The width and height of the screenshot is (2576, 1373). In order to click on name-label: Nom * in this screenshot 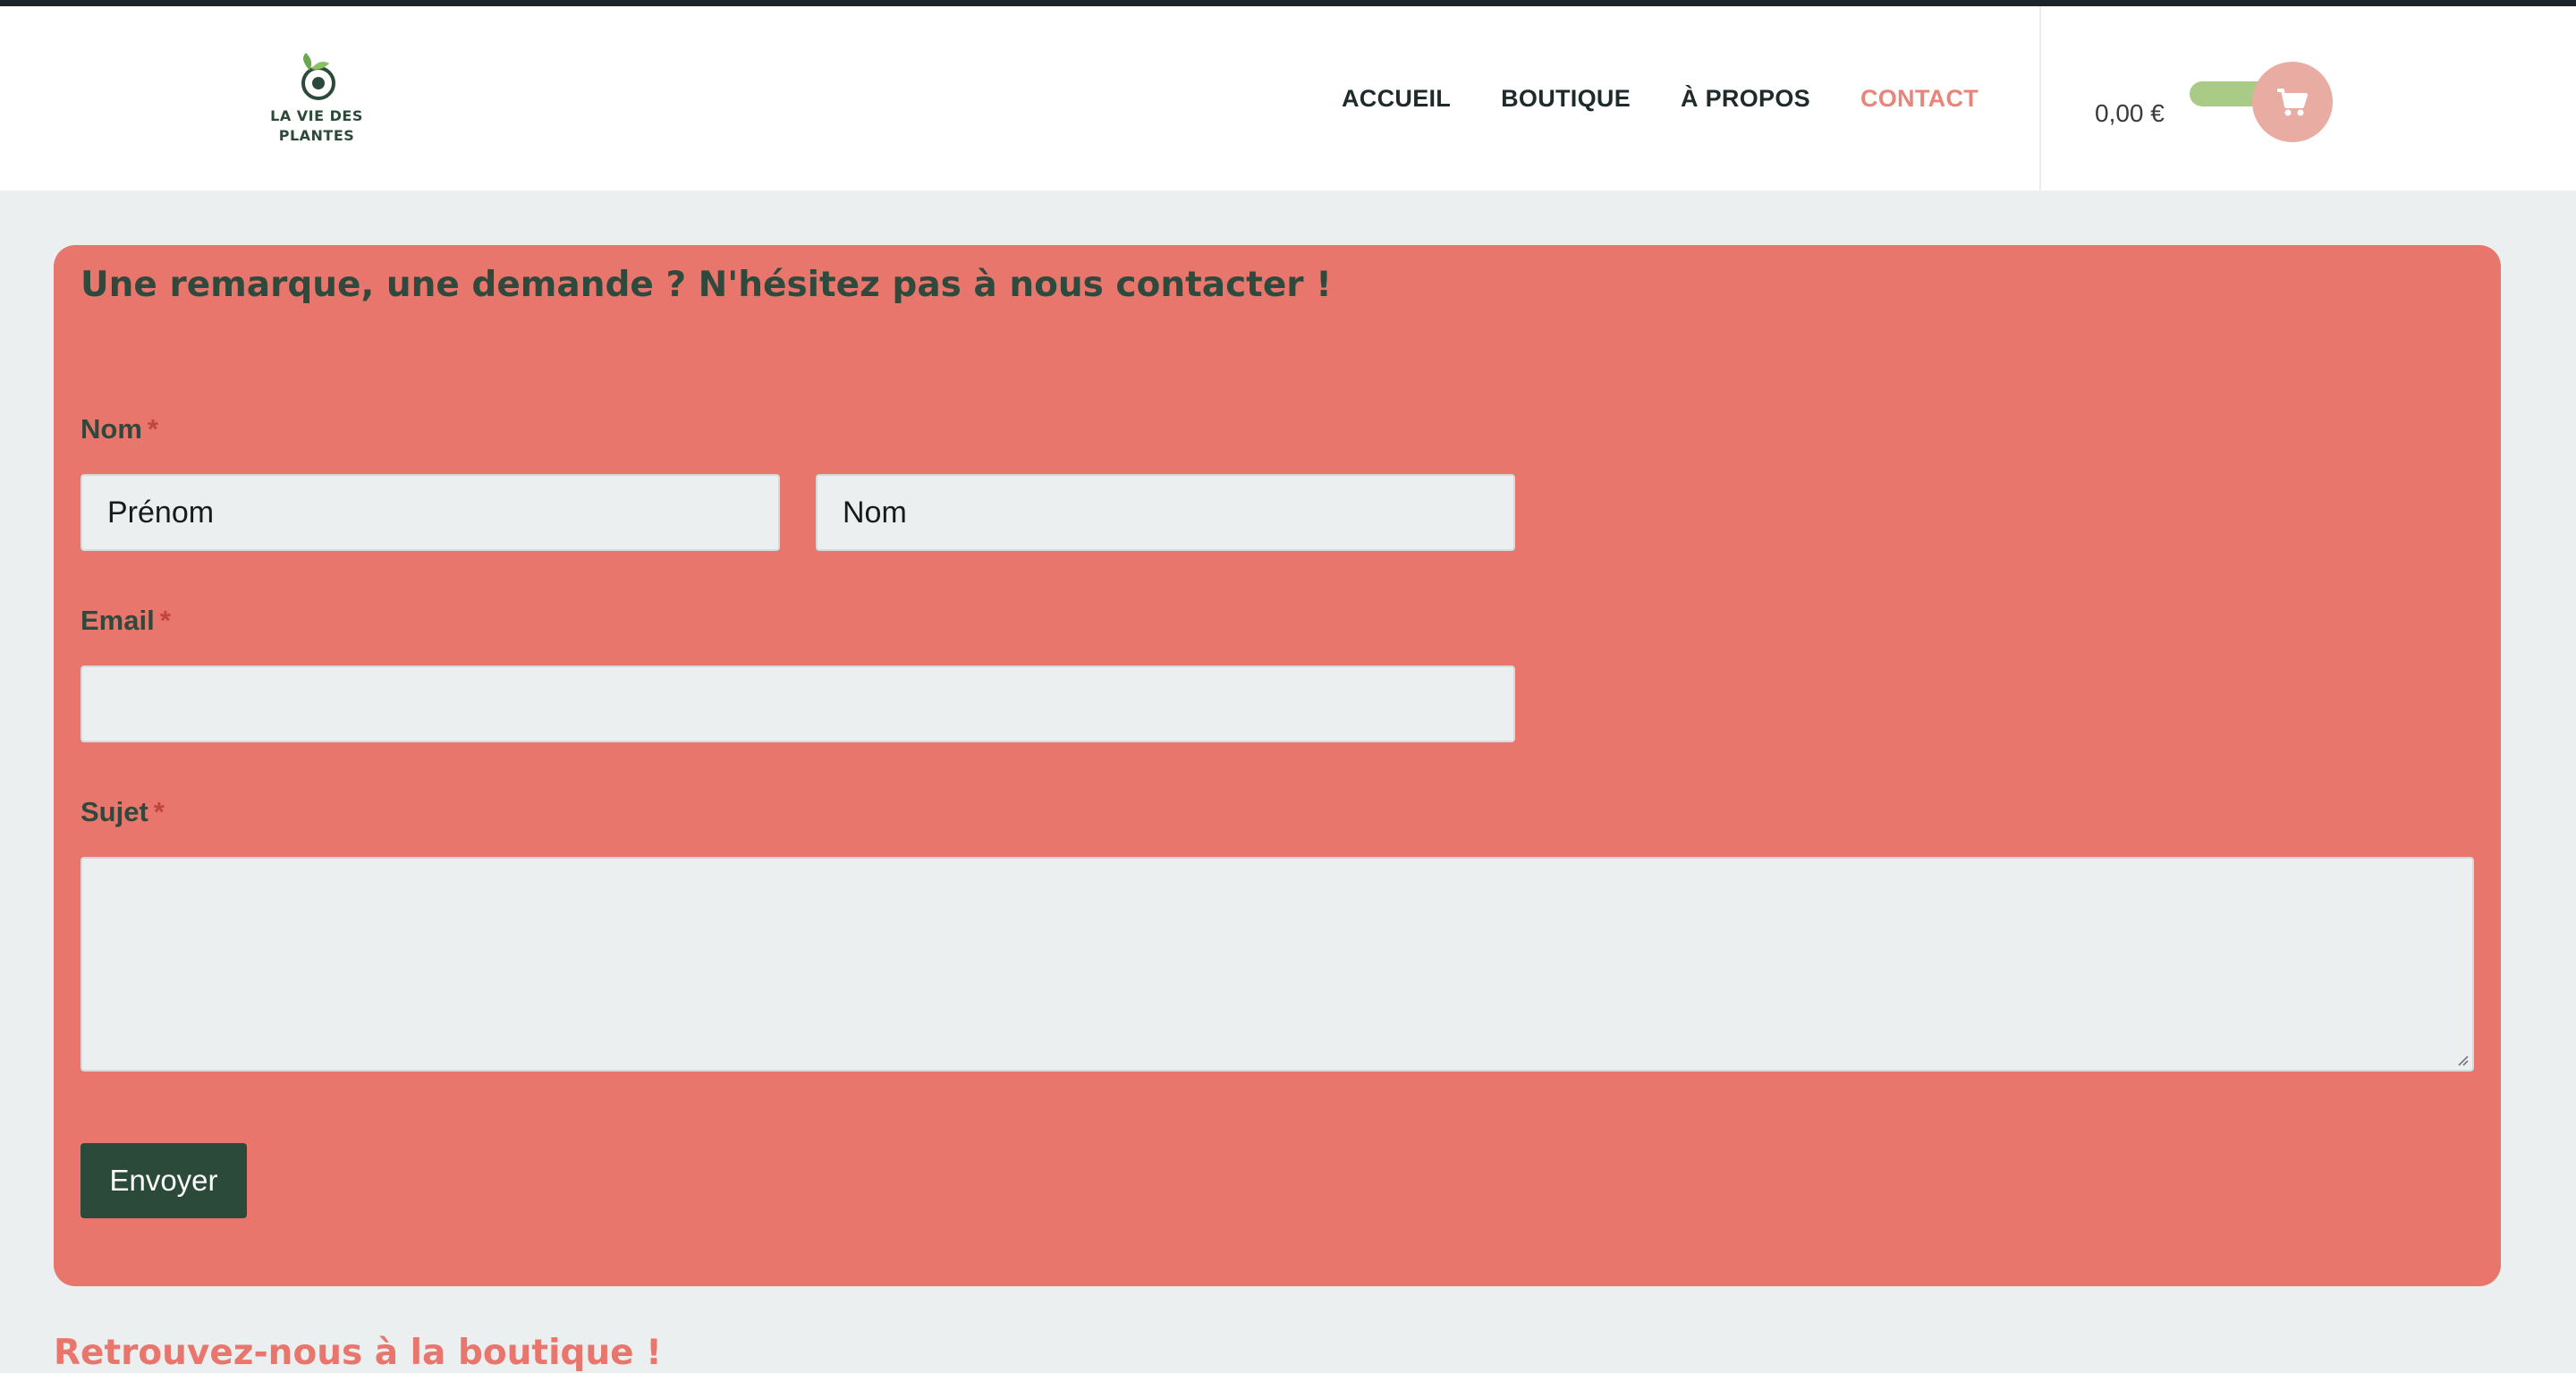, I will do `click(119, 429)`.